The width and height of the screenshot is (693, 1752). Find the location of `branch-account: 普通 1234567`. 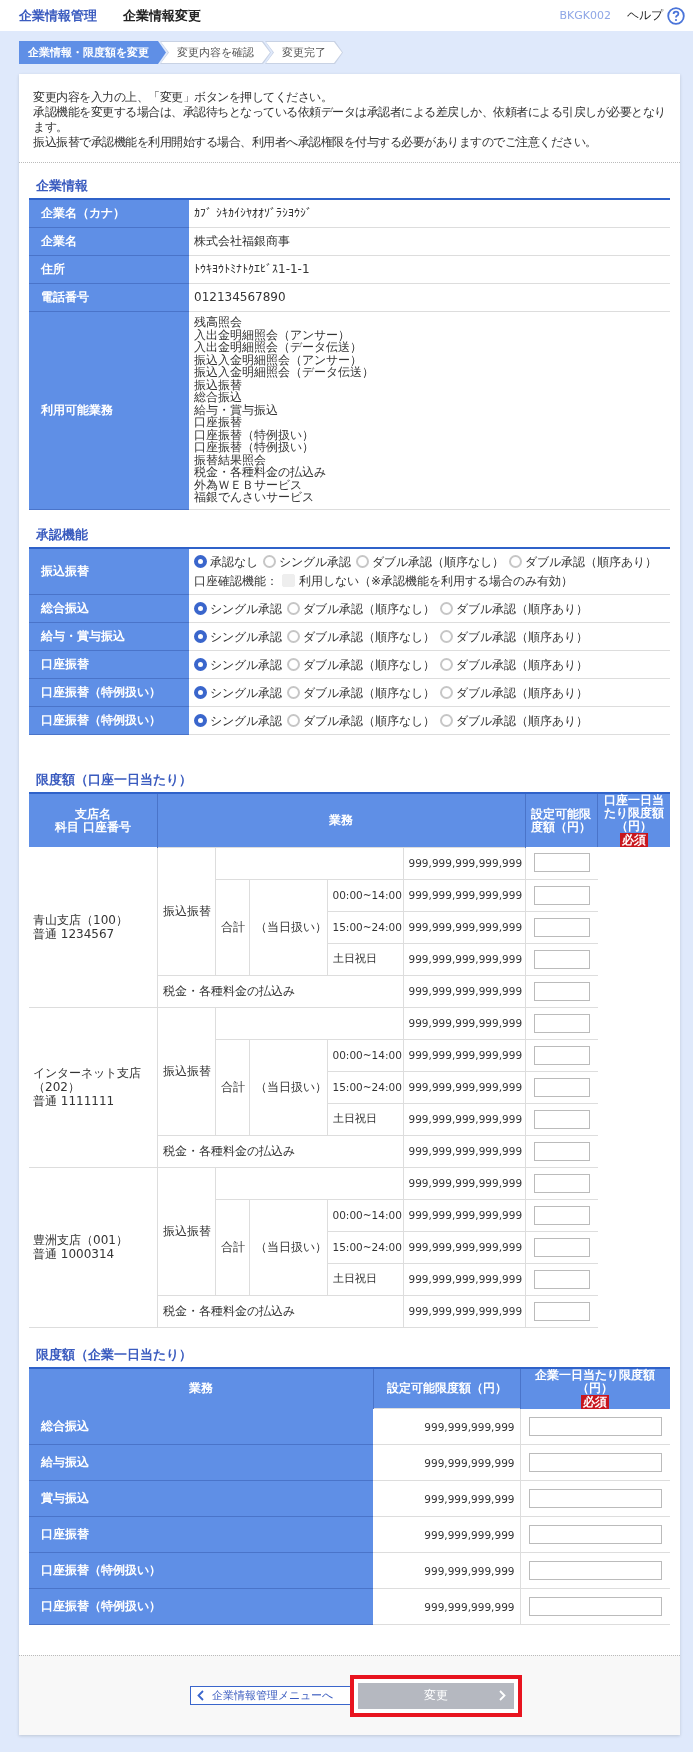

branch-account: 普通 1234567 is located at coordinates (74, 933).